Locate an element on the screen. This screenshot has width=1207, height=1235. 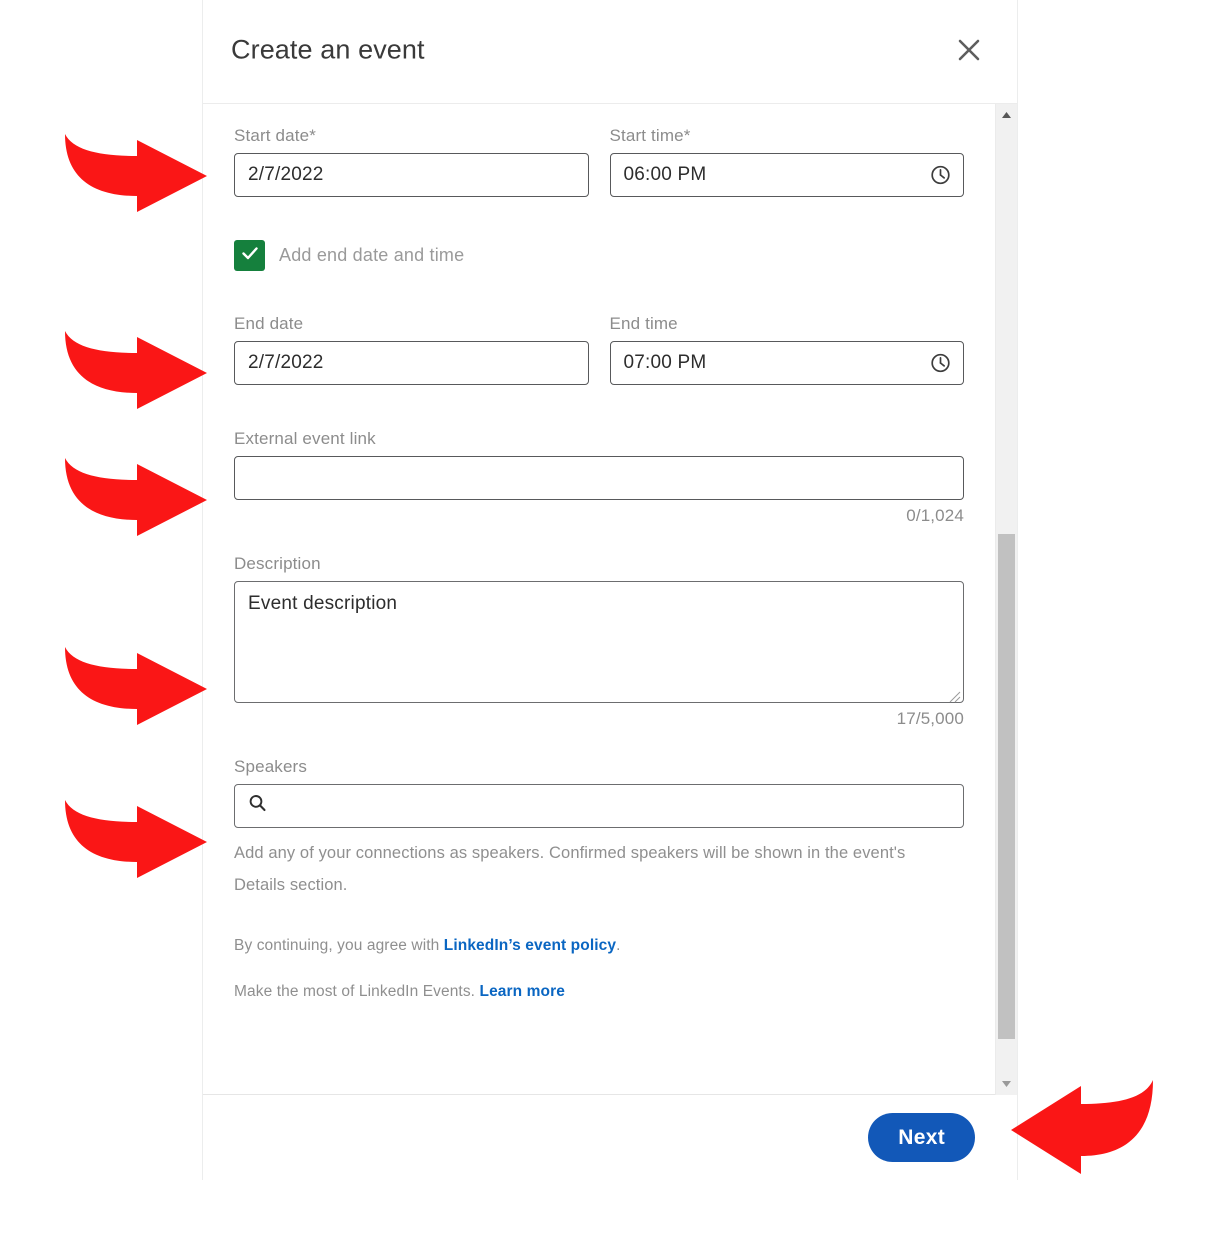
start-time-value: 06:00 PM is located at coordinates (665, 174).